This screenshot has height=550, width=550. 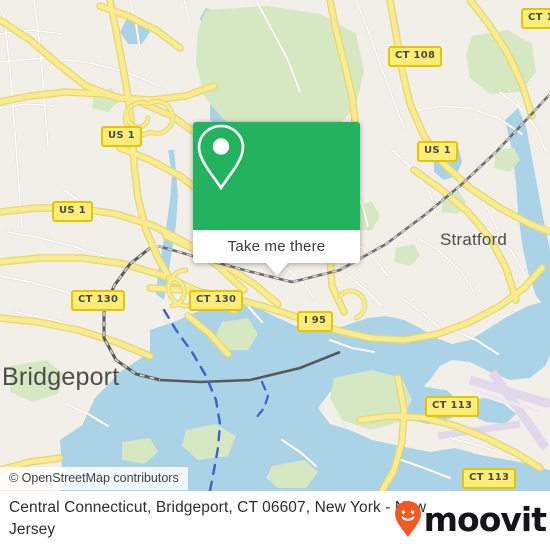 I want to click on road-shield-i-95: I 95, so click(x=315, y=321).